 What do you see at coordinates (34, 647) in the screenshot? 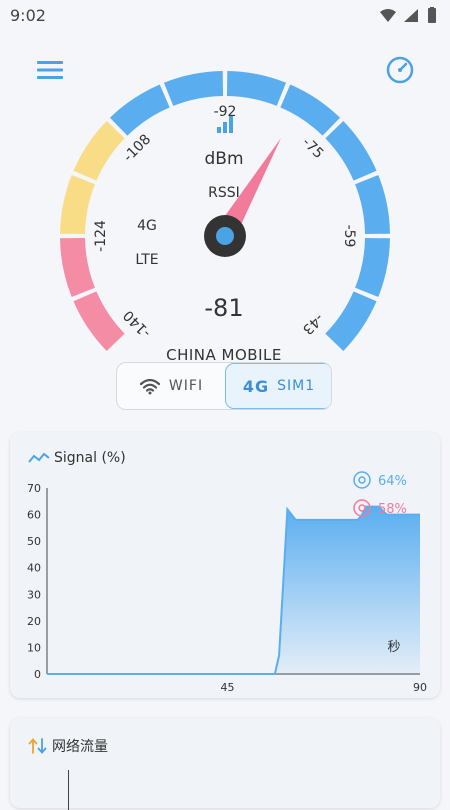
I see `y-tick-label: 10` at bounding box center [34, 647].